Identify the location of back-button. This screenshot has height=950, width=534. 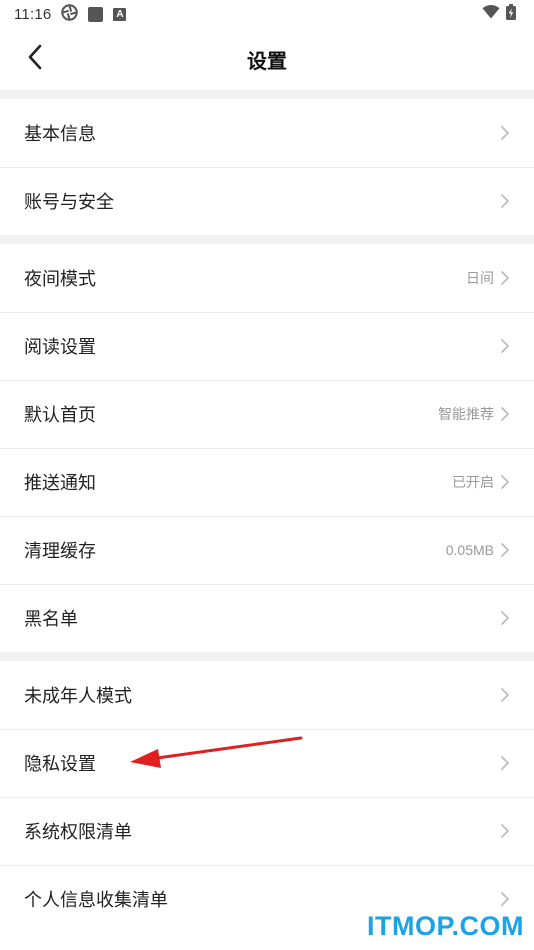
(35, 59).